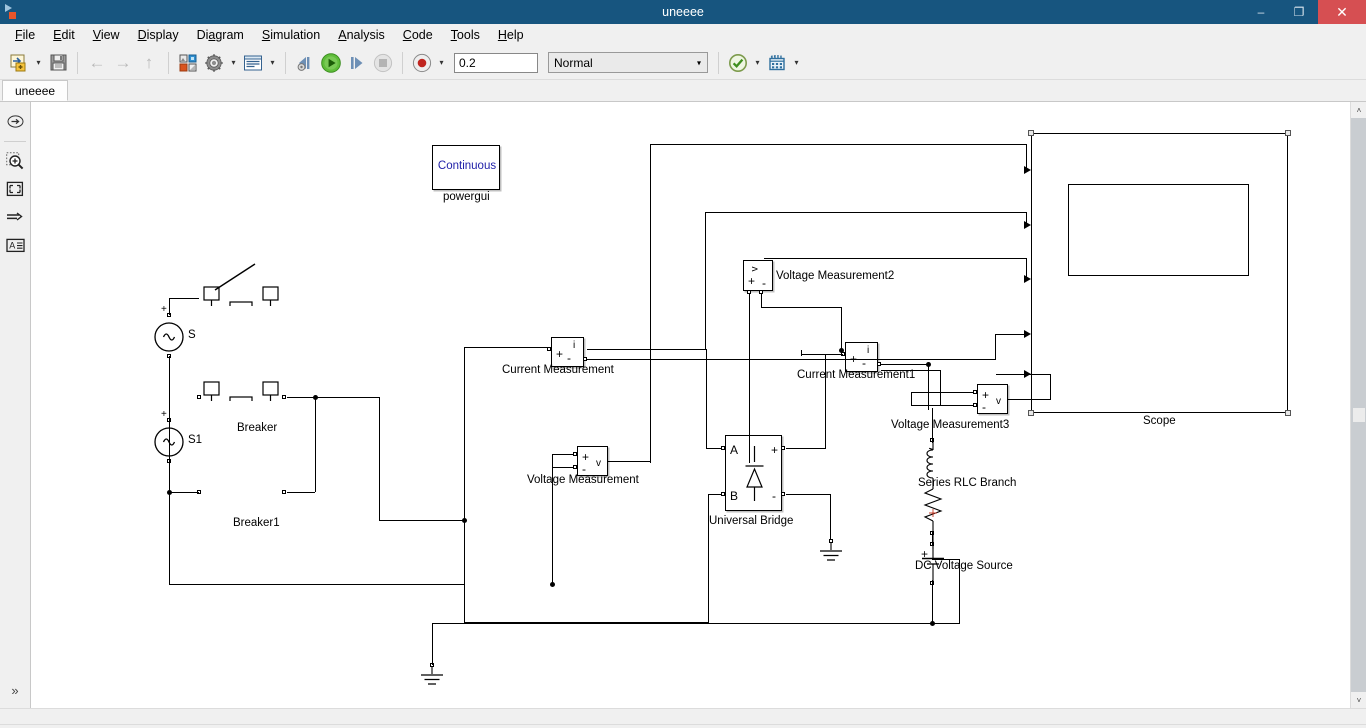  I want to click on block-universal-bridge: A B + -, so click(753, 473).